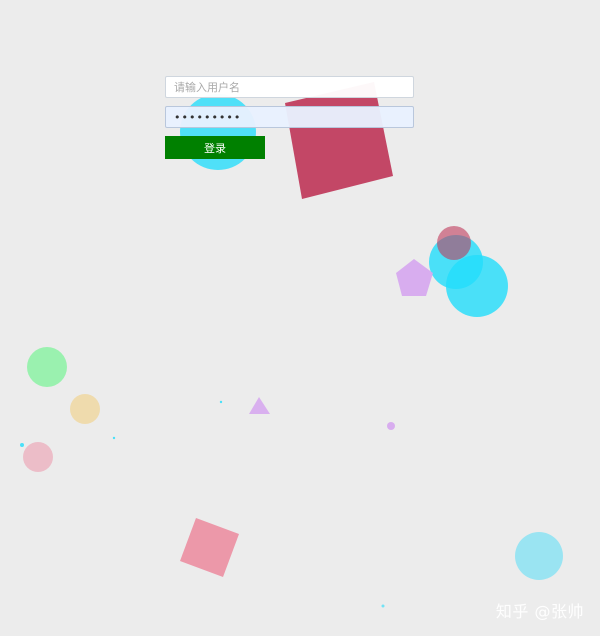 The image size is (600, 636). Describe the element at coordinates (414, 277) in the screenshot. I see `violet-pentagon-shape` at that location.